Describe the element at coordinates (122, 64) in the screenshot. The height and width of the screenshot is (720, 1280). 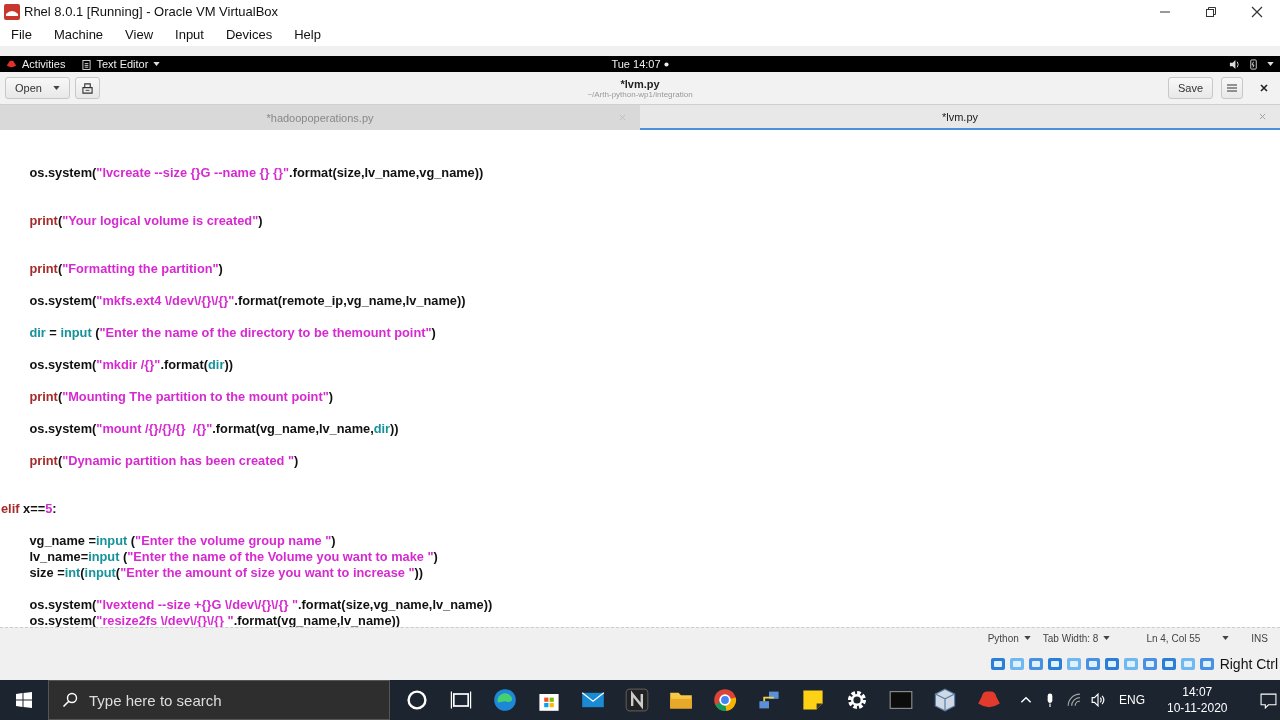
I see `app-menu: Text Editor` at that location.